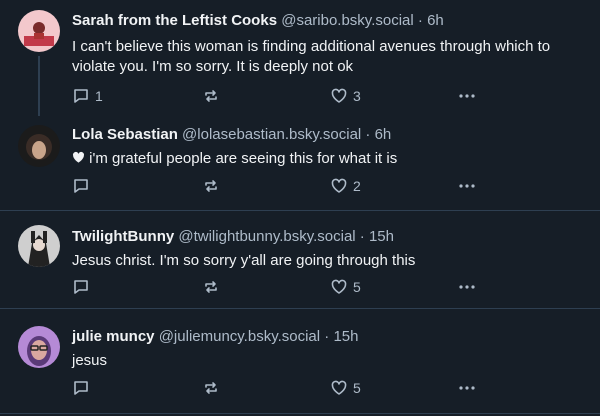 Image resolution: width=600 pixels, height=416 pixels. What do you see at coordinates (266, 236) in the screenshot?
I see `author-handle: @twilightbunny.bsky.social` at bounding box center [266, 236].